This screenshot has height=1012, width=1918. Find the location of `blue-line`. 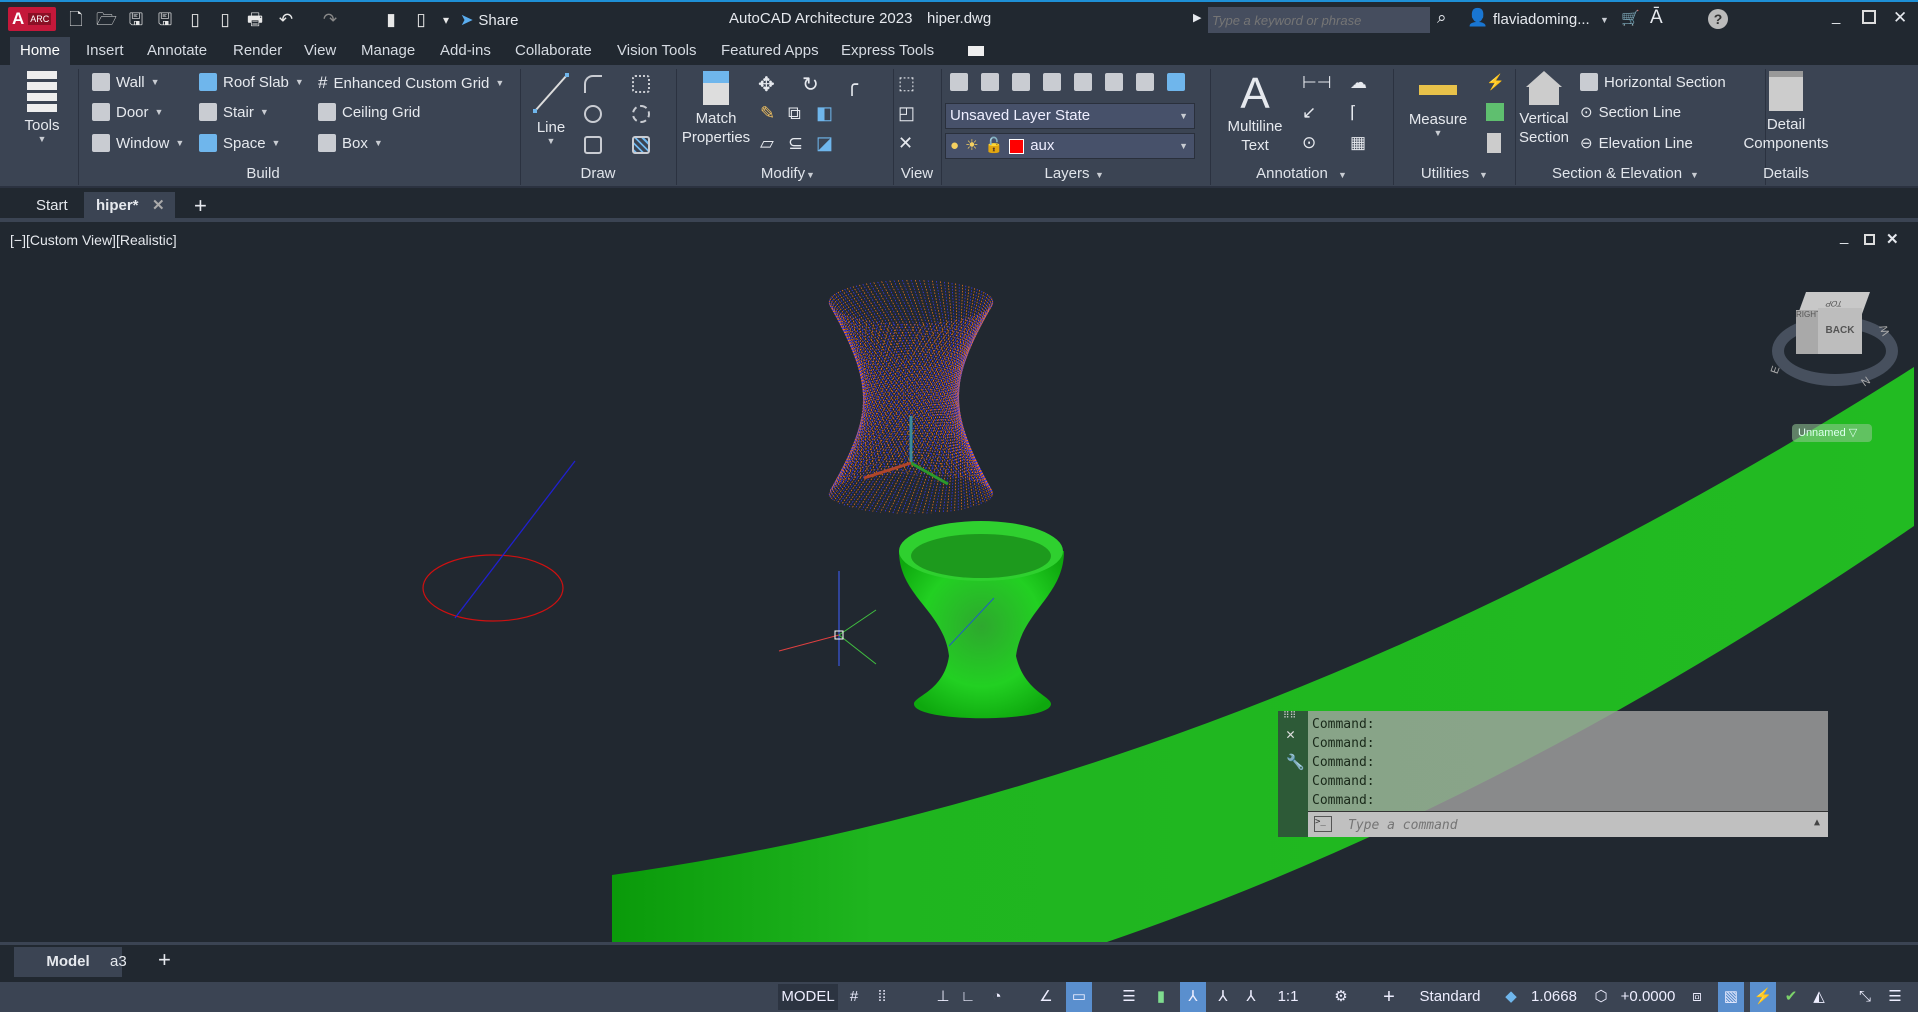

blue-line is located at coordinates (515, 539).